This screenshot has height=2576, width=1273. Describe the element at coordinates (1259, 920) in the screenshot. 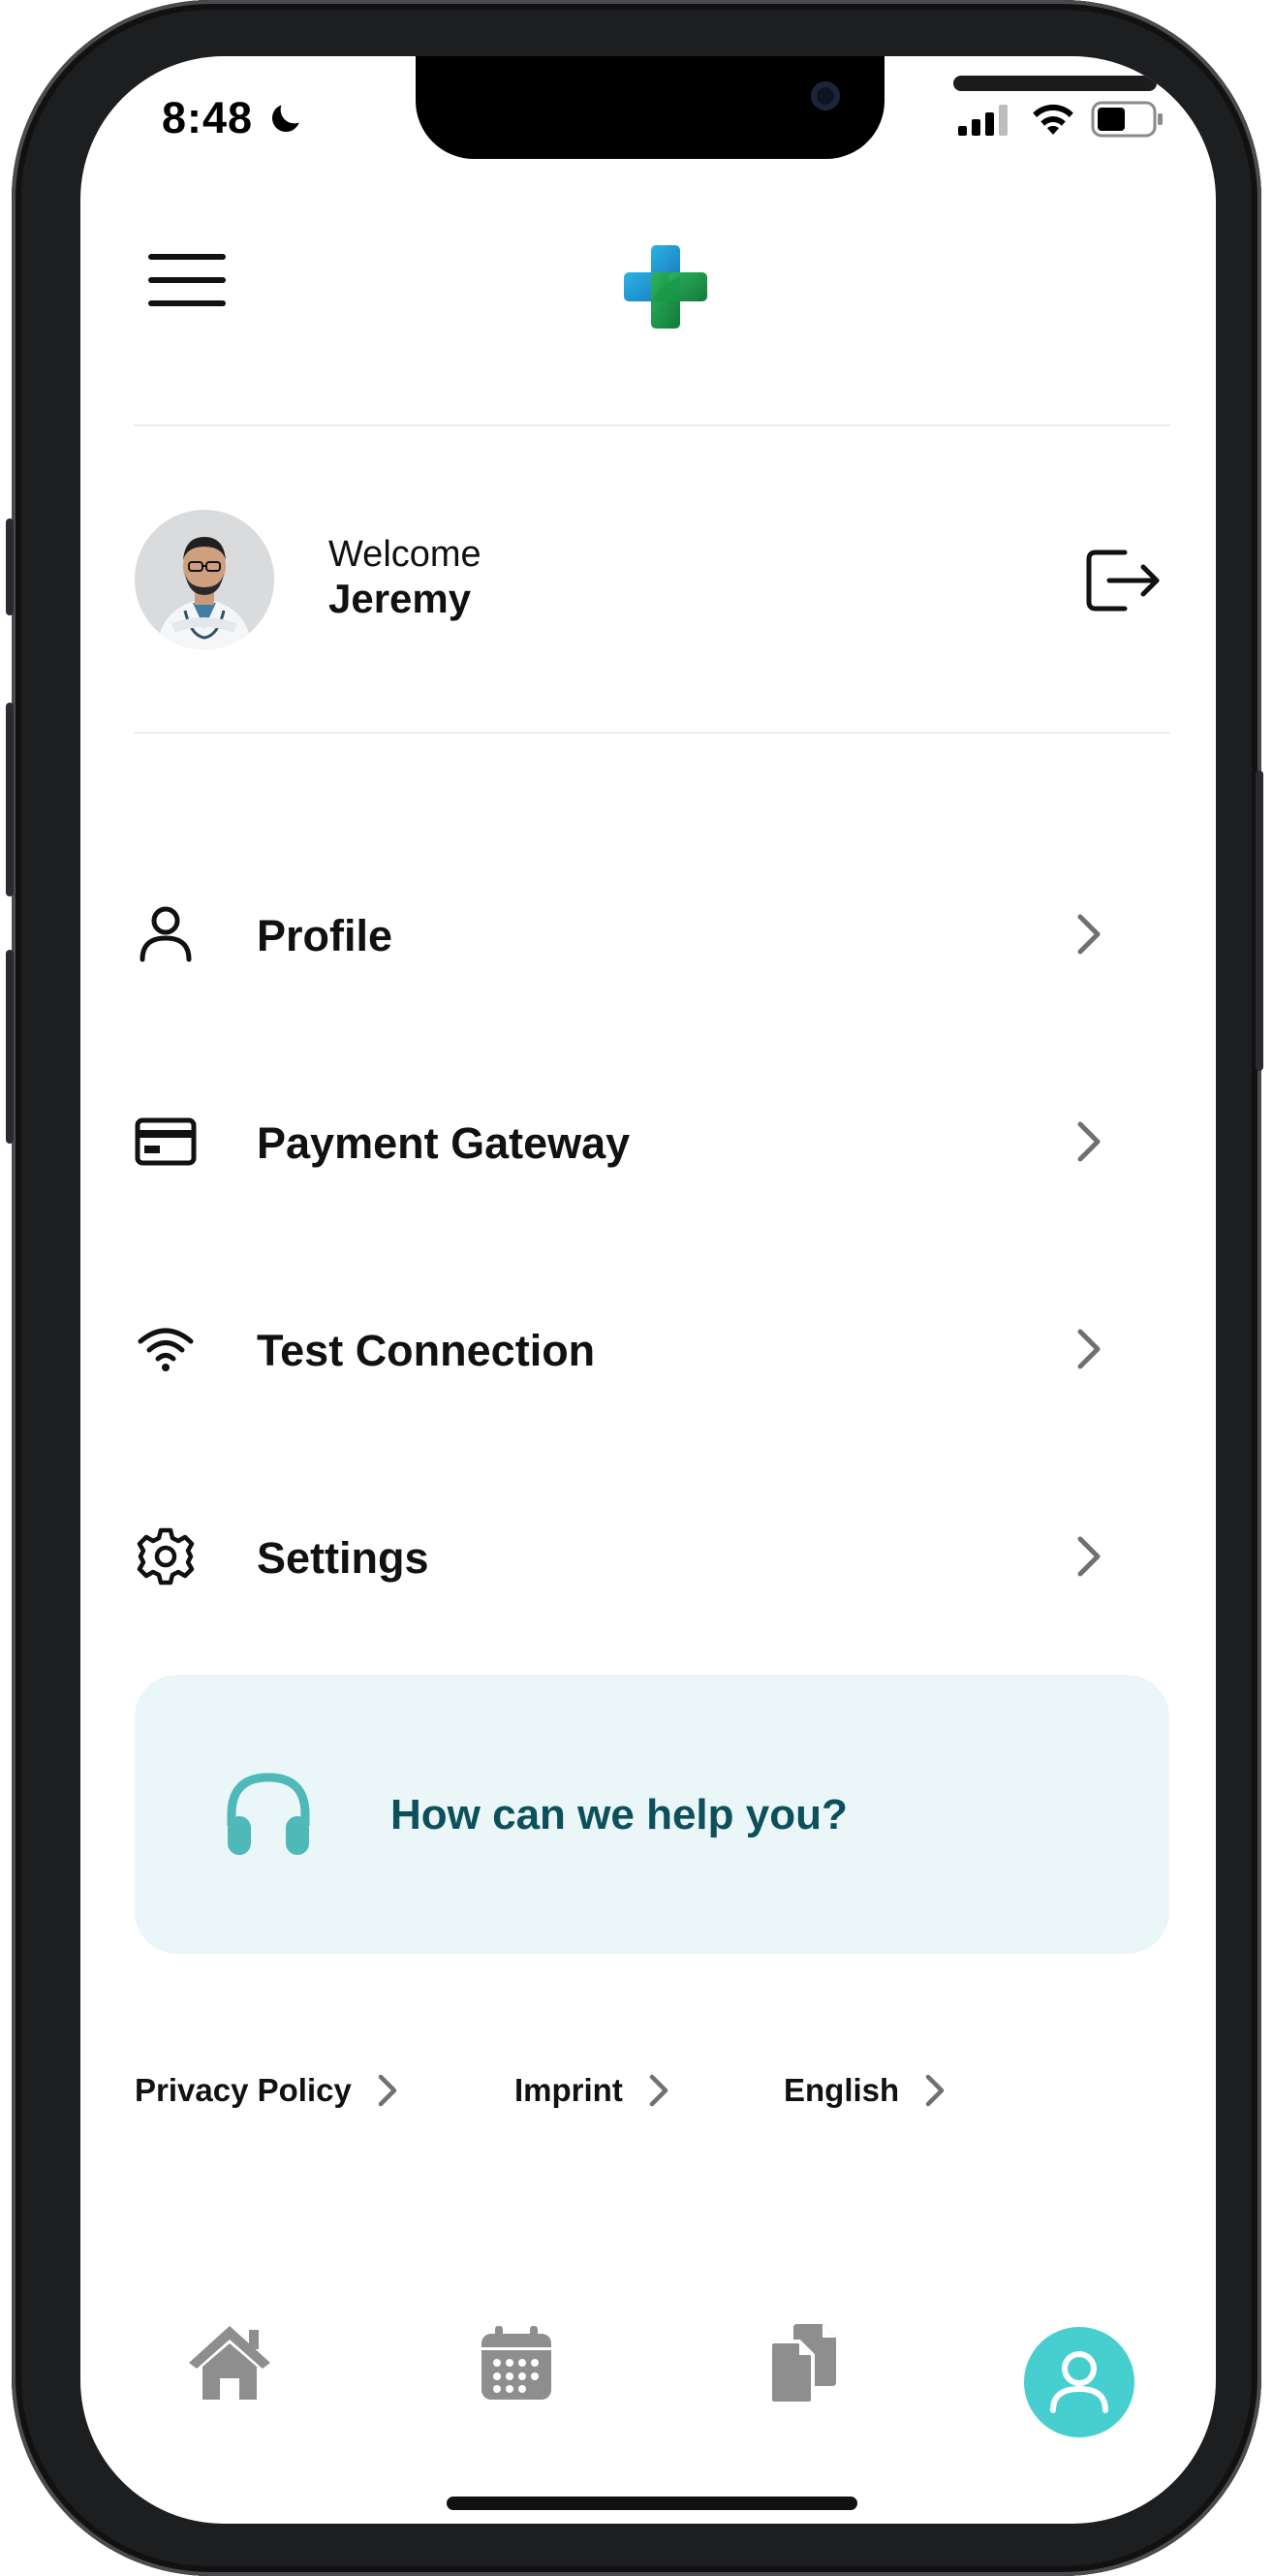

I see `power-button` at that location.